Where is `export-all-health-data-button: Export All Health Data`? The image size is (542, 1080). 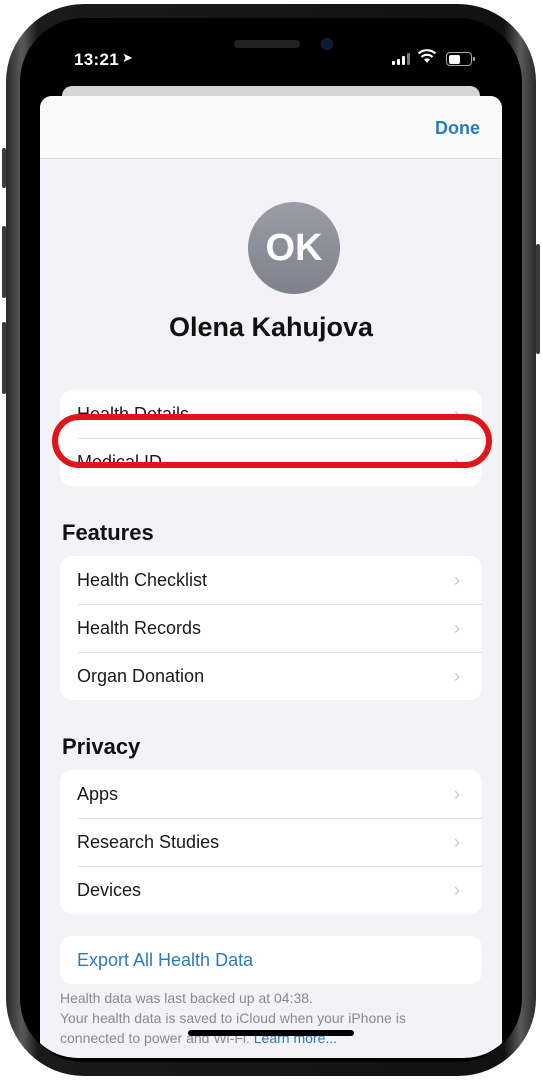 export-all-health-data-button: Export All Health Data is located at coordinates (271, 960).